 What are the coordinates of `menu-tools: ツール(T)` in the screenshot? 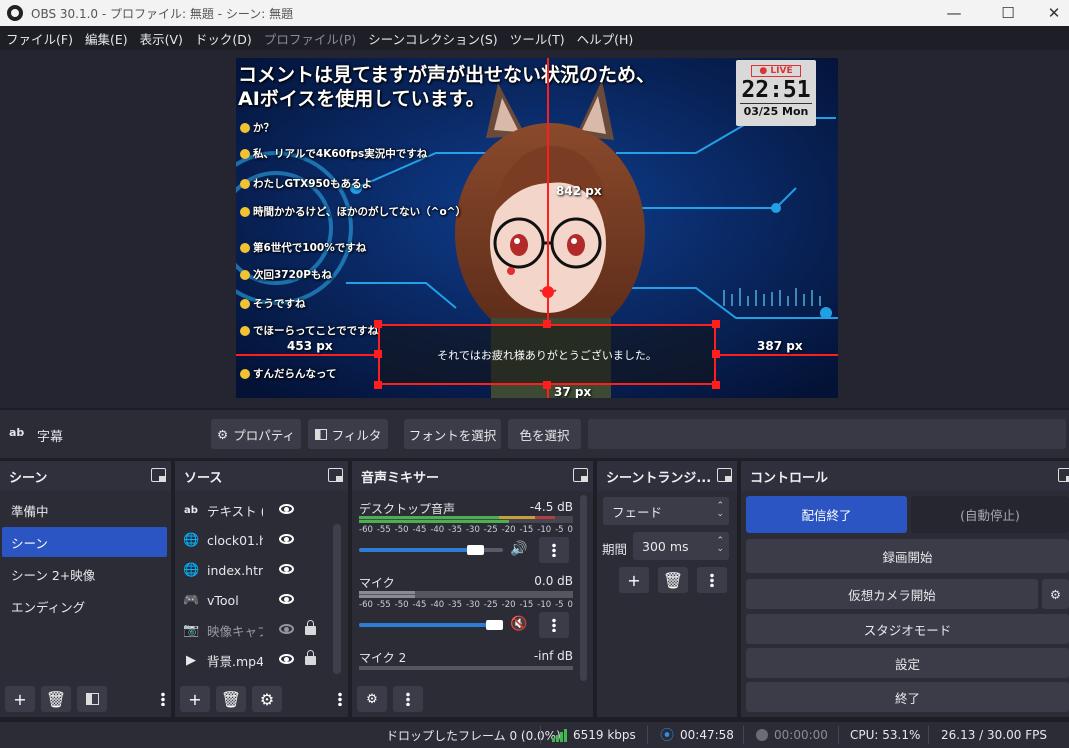 It's located at (537, 38).